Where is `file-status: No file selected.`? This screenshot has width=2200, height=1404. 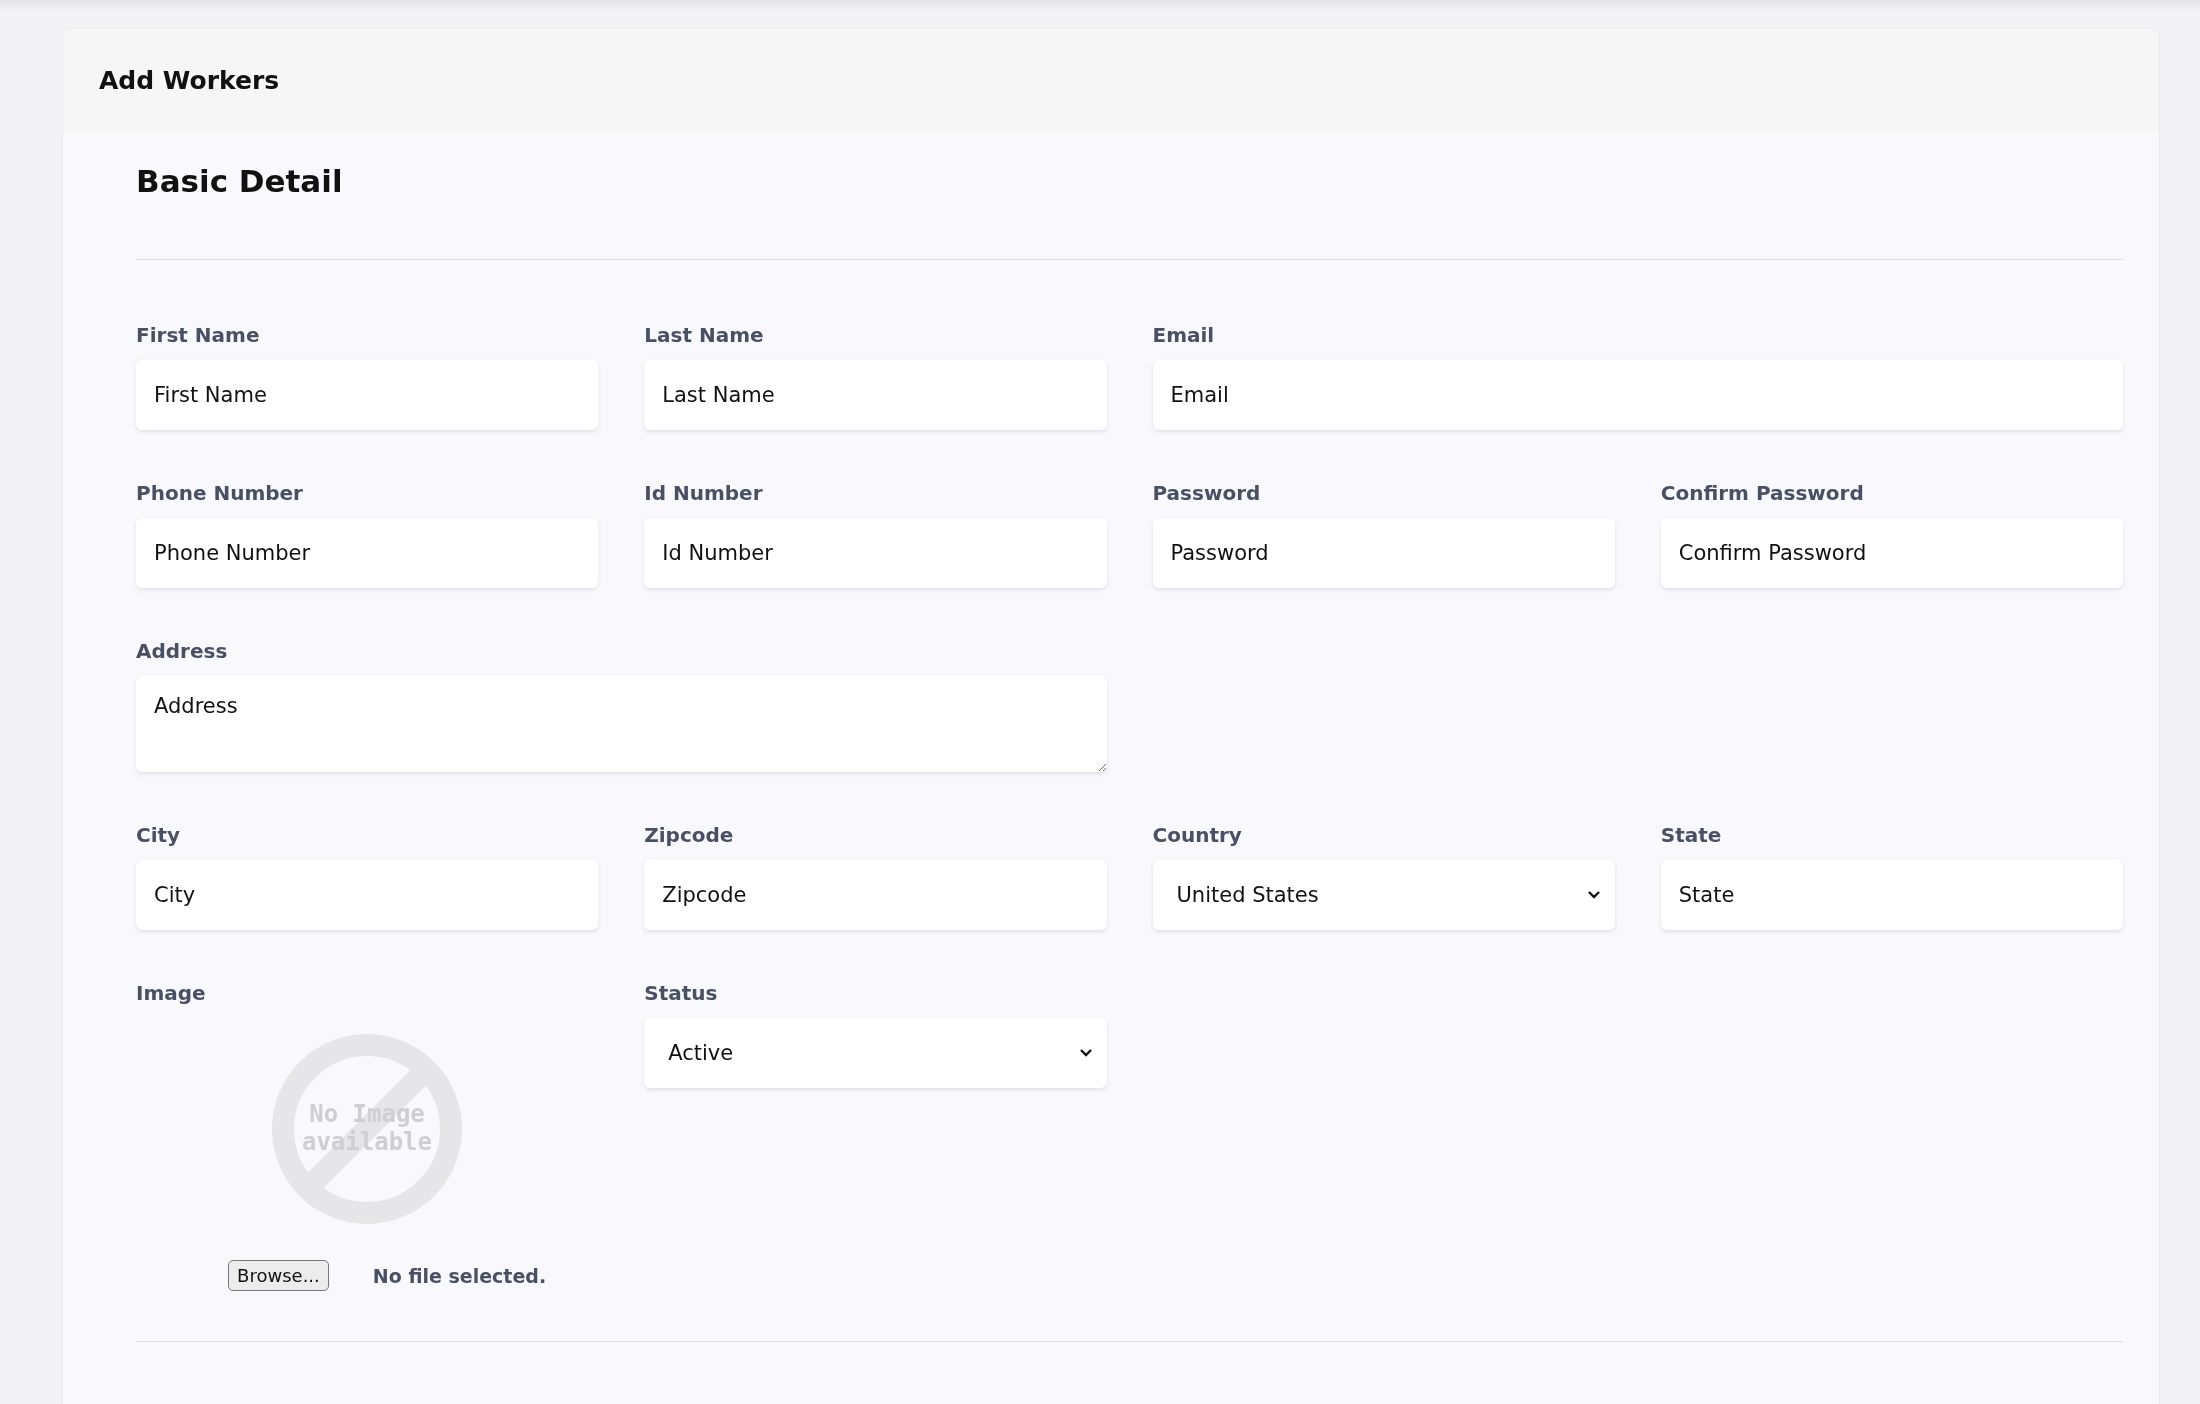 file-status: No file selected. is located at coordinates (459, 1275).